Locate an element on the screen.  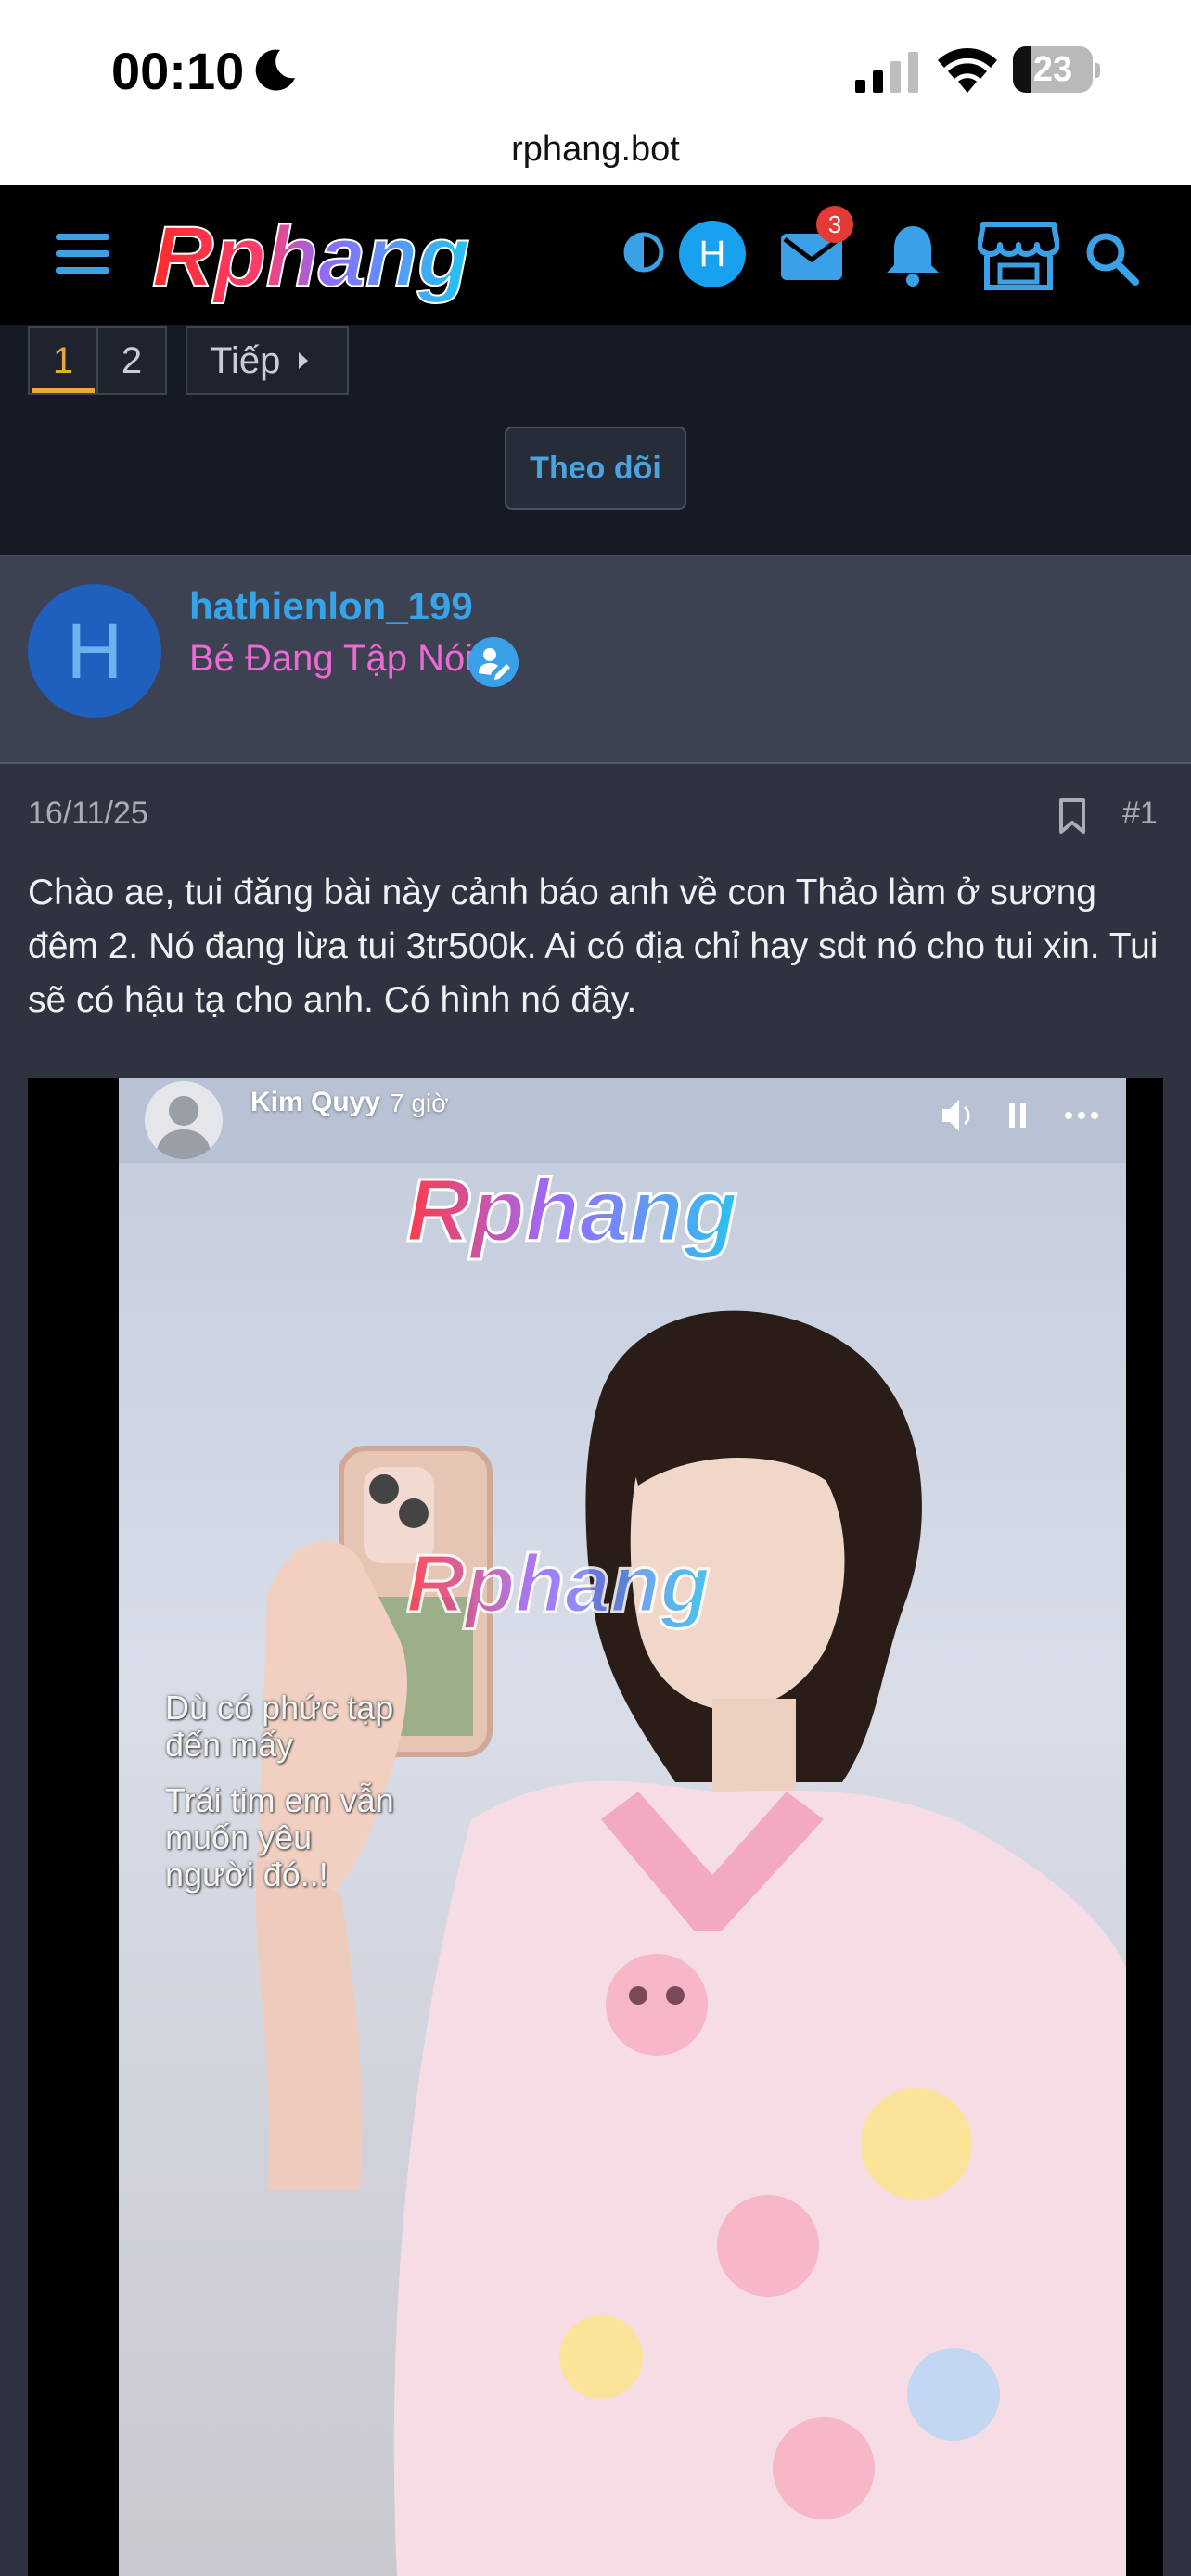
verified-badge-icon is located at coordinates (493, 662).